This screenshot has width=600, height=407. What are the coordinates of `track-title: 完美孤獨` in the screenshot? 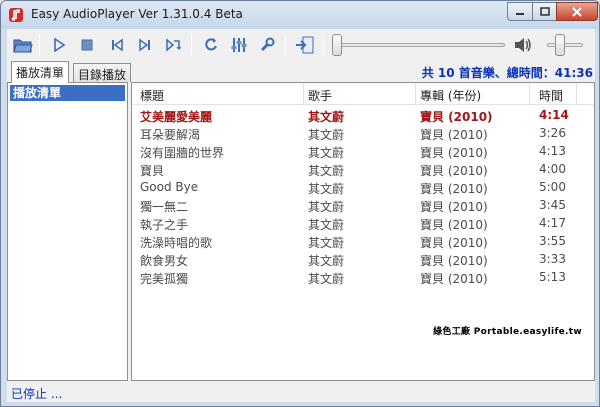 It's located at (164, 279).